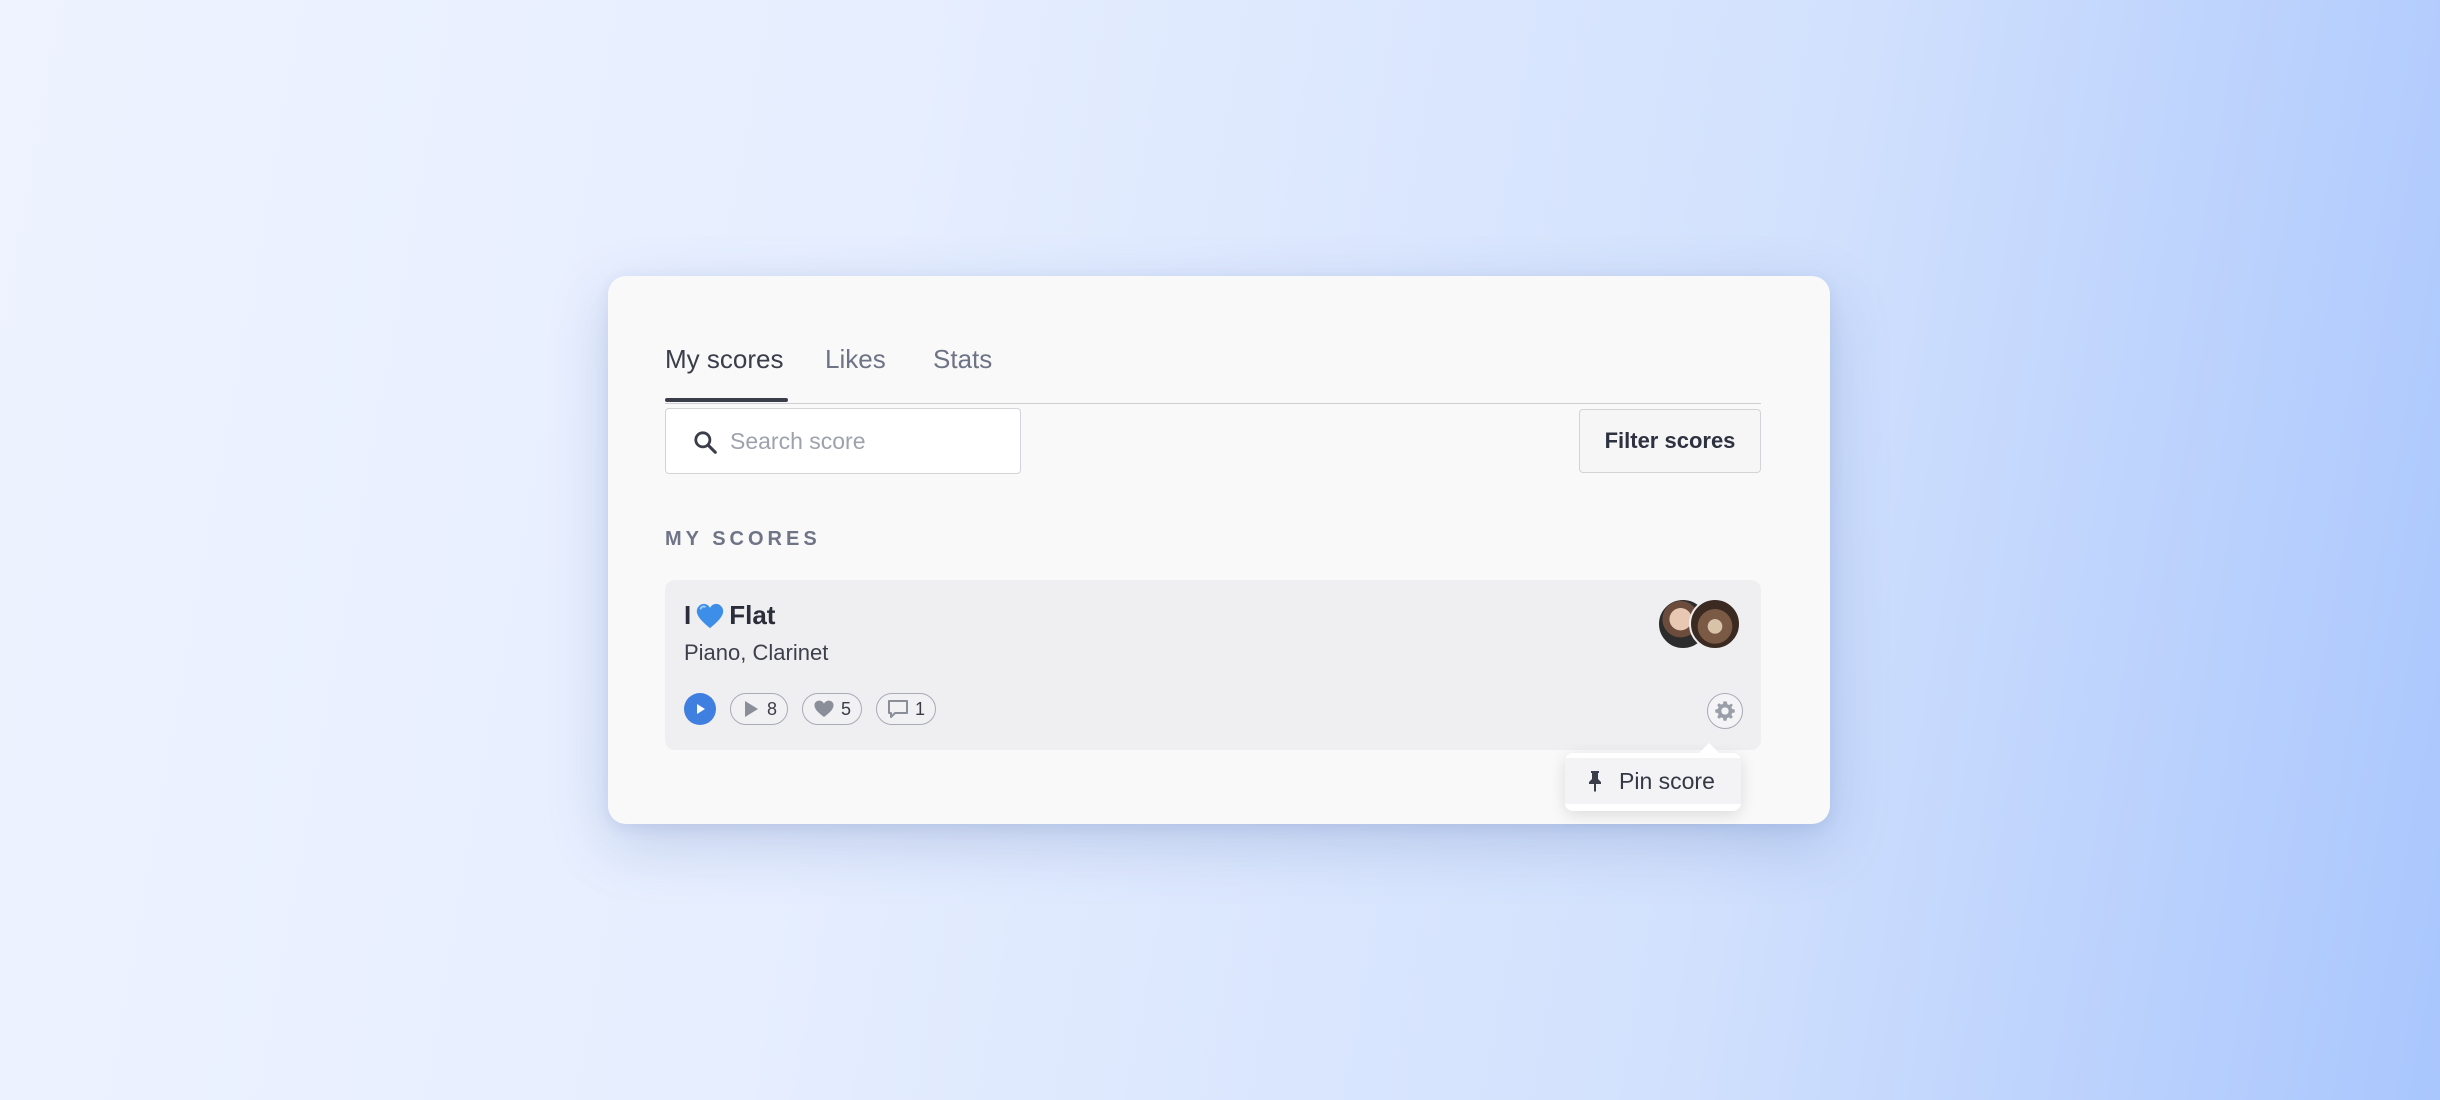  I want to click on play-button, so click(700, 709).